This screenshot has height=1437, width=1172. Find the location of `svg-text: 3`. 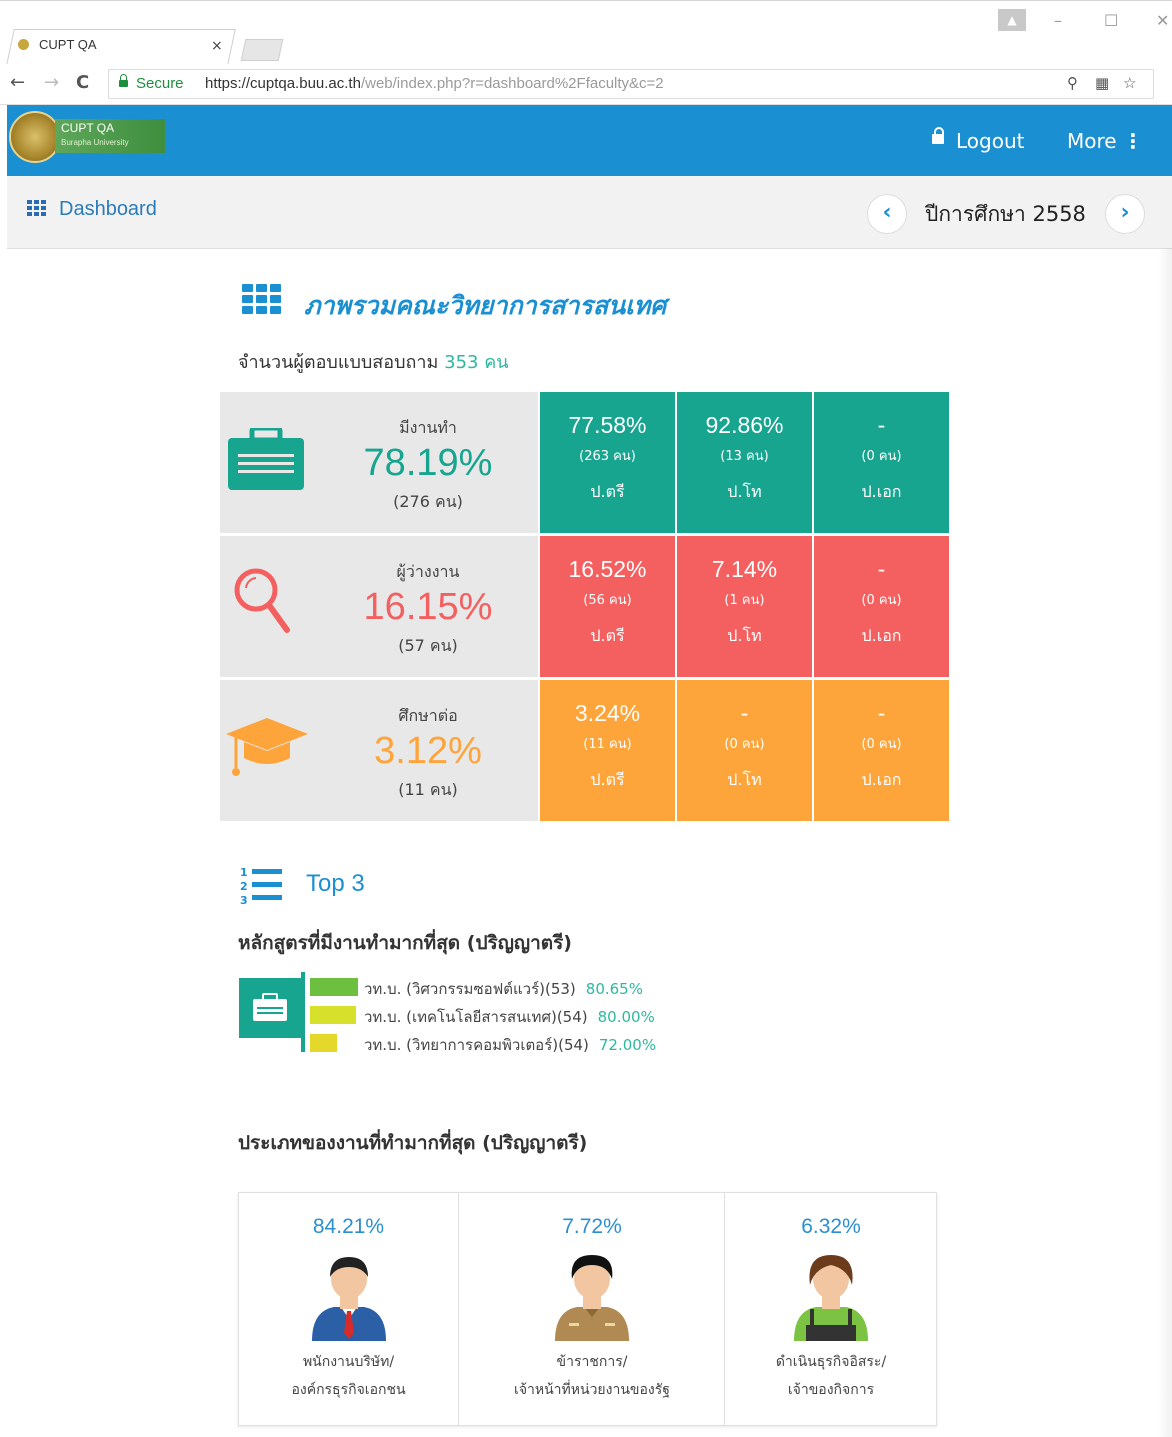

svg-text: 3 is located at coordinates (244, 900).